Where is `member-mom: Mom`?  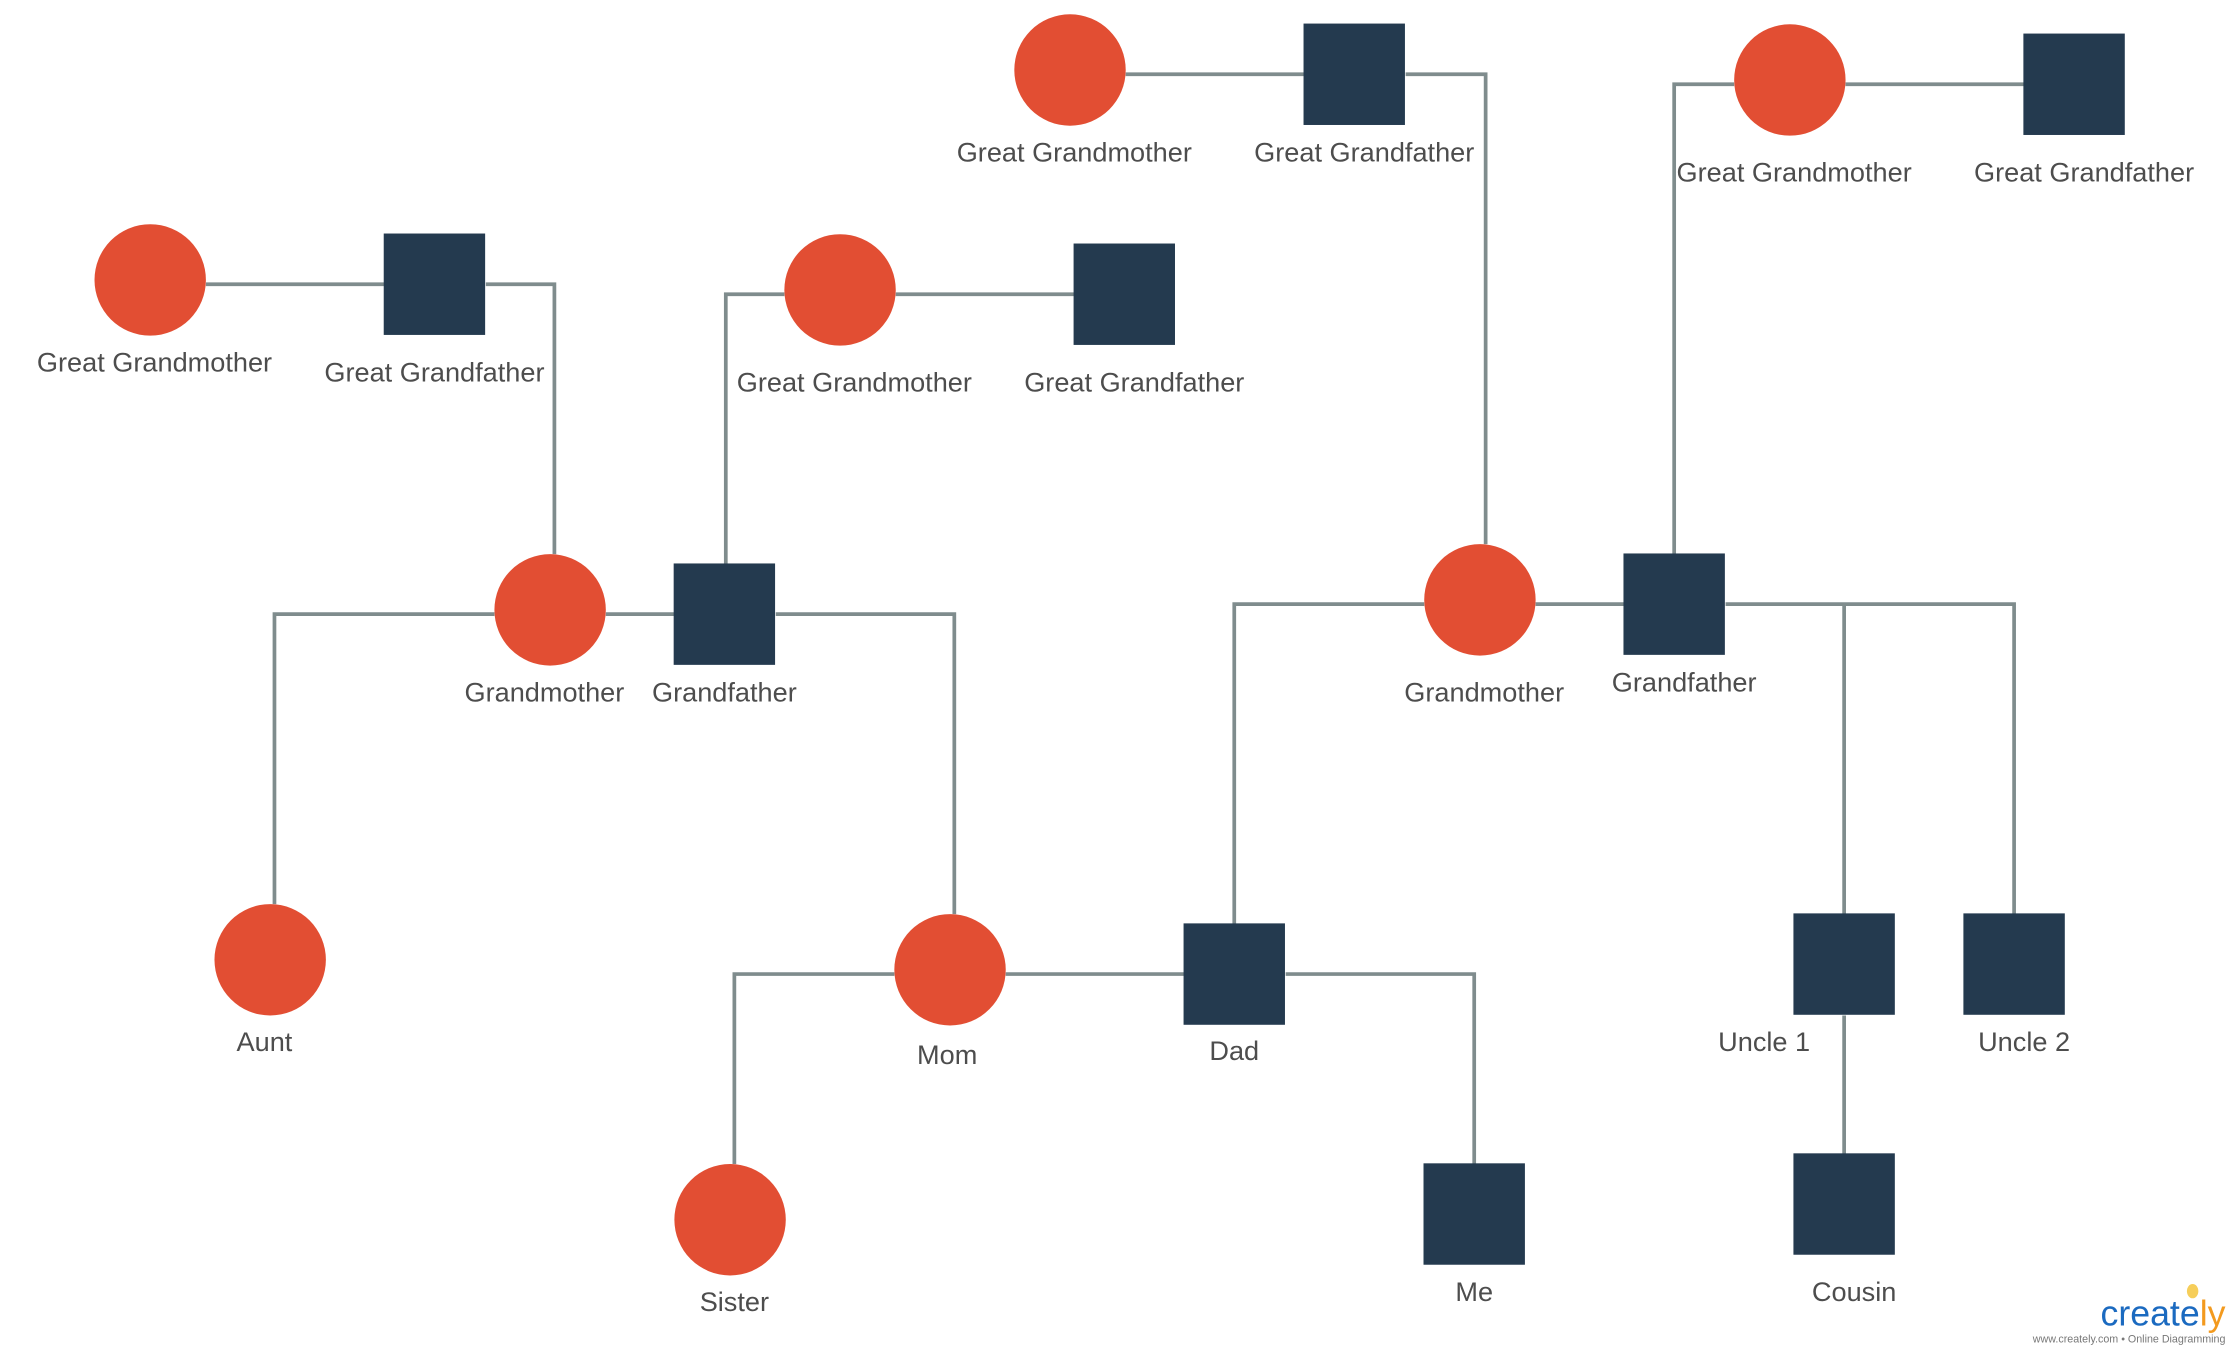
member-mom: Mom is located at coordinates (950, 992).